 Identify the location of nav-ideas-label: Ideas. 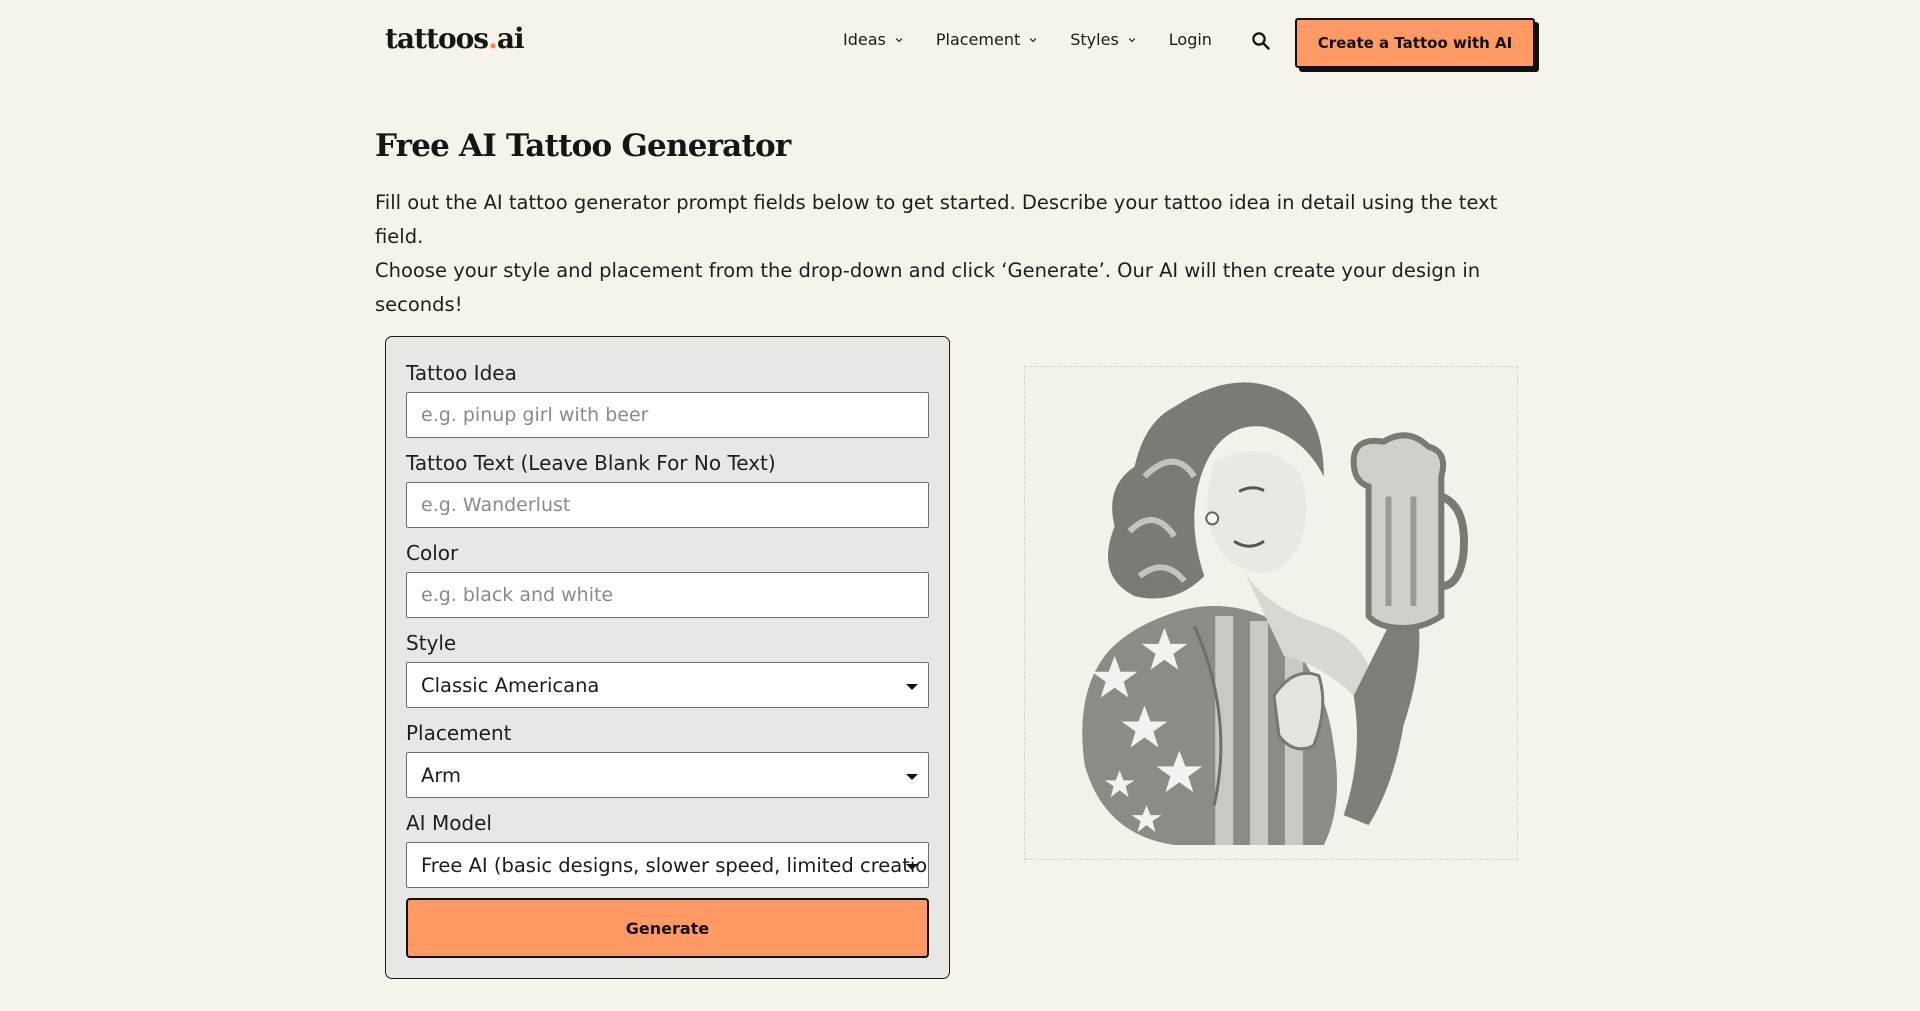
(864, 39).